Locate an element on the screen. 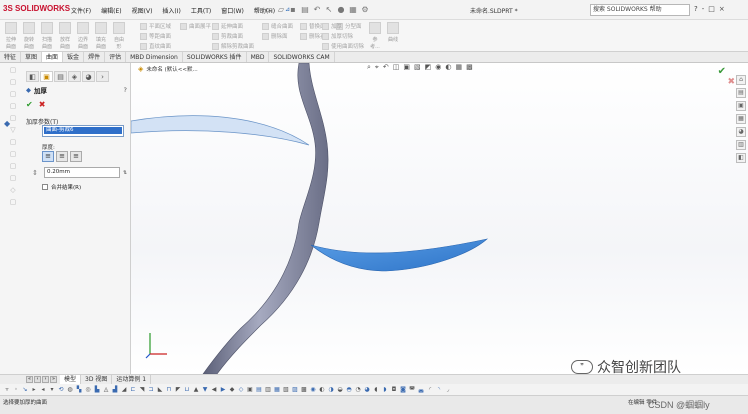 Image resolution: width=748 pixels, height=414 pixels. sketch-tool-6-icon: ▾ is located at coordinates (52, 389).